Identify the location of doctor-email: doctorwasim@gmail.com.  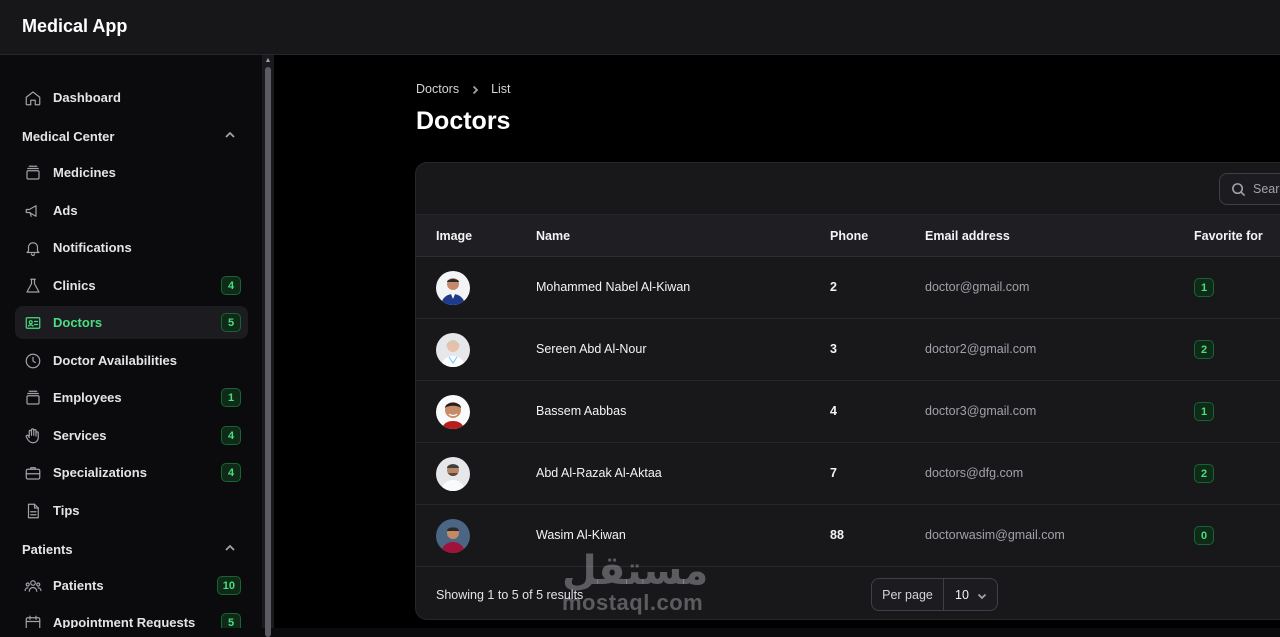
(995, 535).